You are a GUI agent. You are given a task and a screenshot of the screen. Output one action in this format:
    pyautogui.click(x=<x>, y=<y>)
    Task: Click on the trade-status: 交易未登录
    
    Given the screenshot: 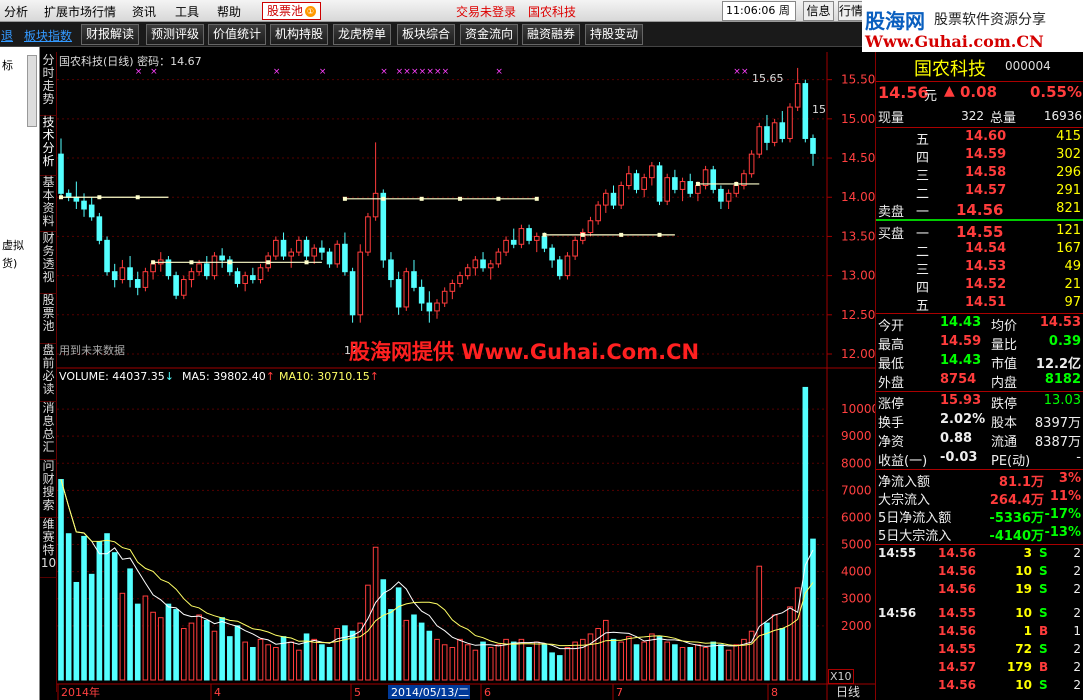 What is the action you would take?
    pyautogui.click(x=486, y=11)
    